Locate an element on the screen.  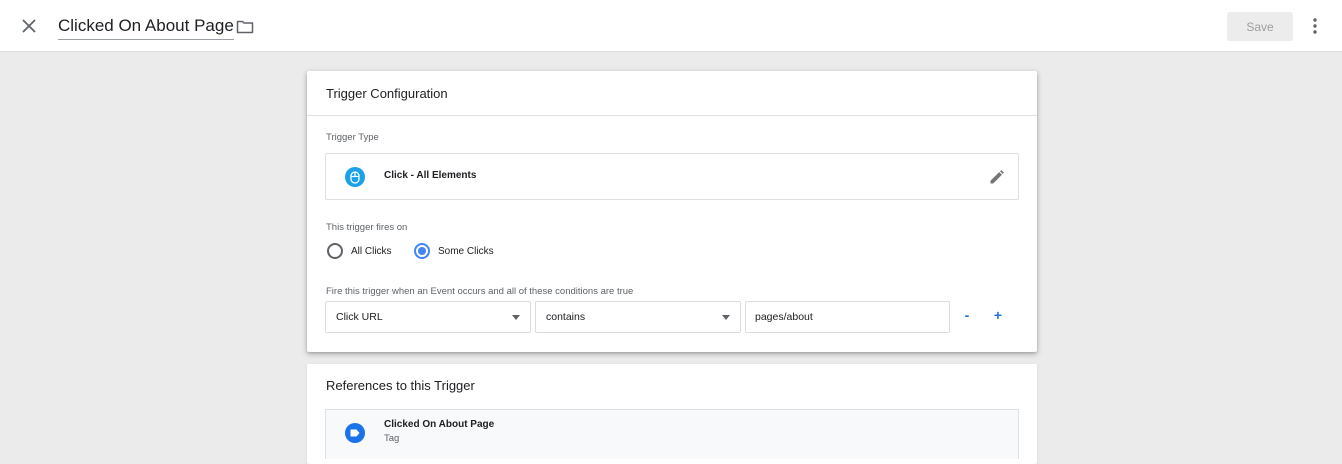
condition-value-input is located at coordinates (847, 317).